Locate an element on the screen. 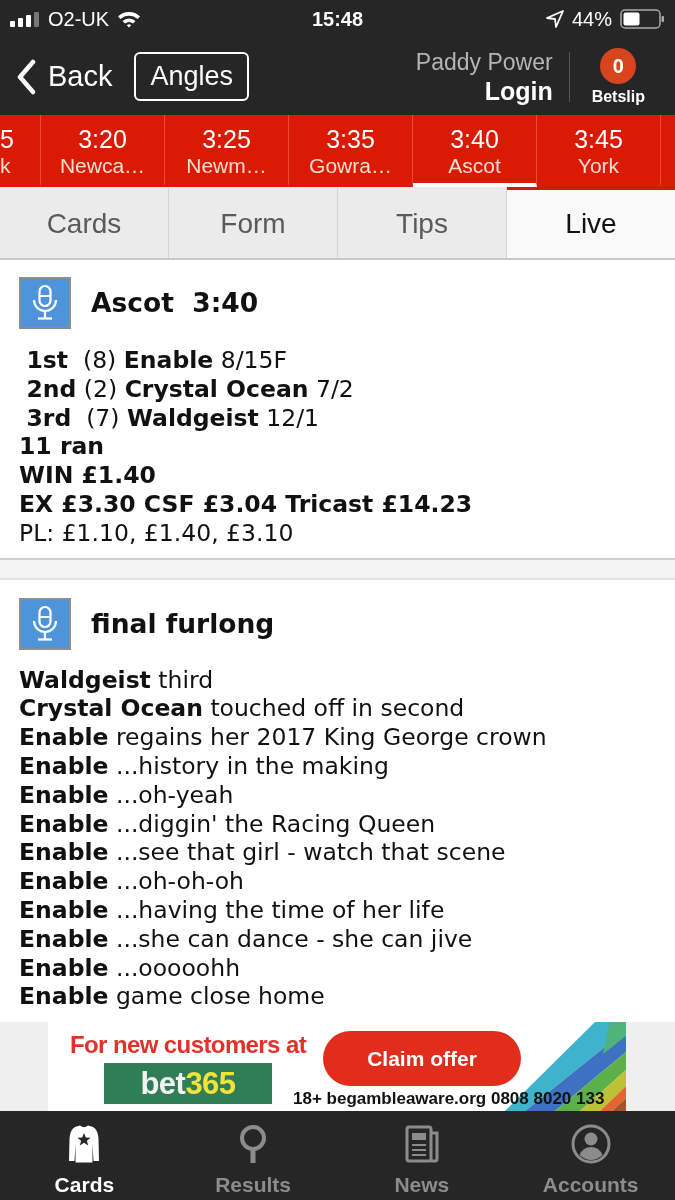  result-summary: 11 ran is located at coordinates (62, 447).